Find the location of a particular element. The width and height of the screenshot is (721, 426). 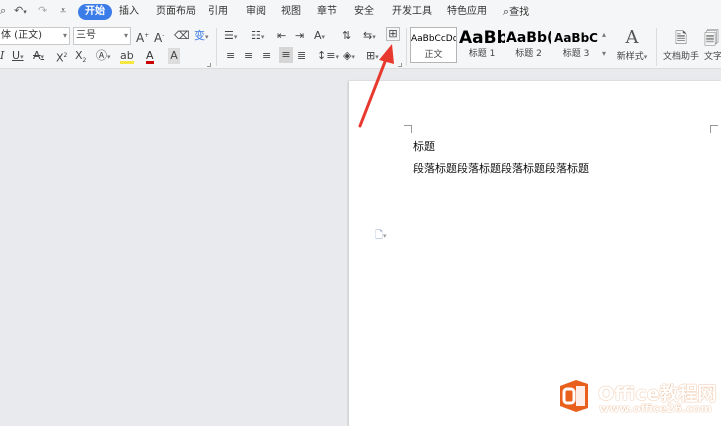

font-name-value: 体 (正文) is located at coordinates (21, 35).